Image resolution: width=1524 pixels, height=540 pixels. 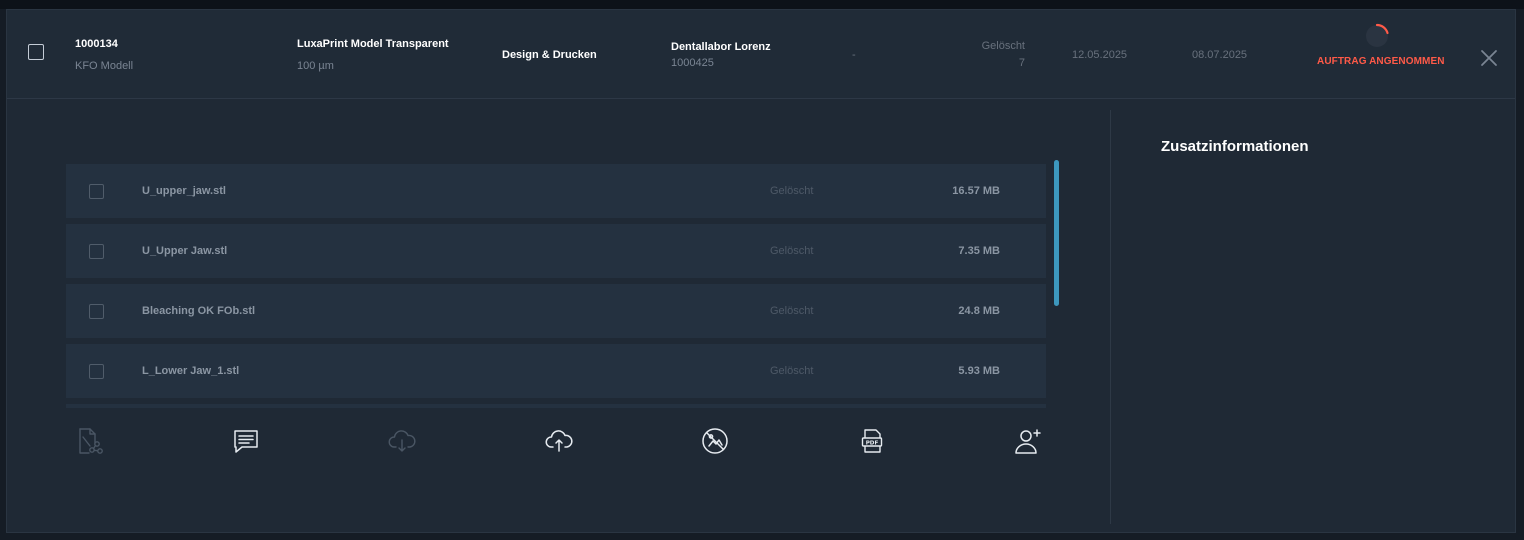 What do you see at coordinates (36, 52) in the screenshot?
I see `order-select-checkbox` at bounding box center [36, 52].